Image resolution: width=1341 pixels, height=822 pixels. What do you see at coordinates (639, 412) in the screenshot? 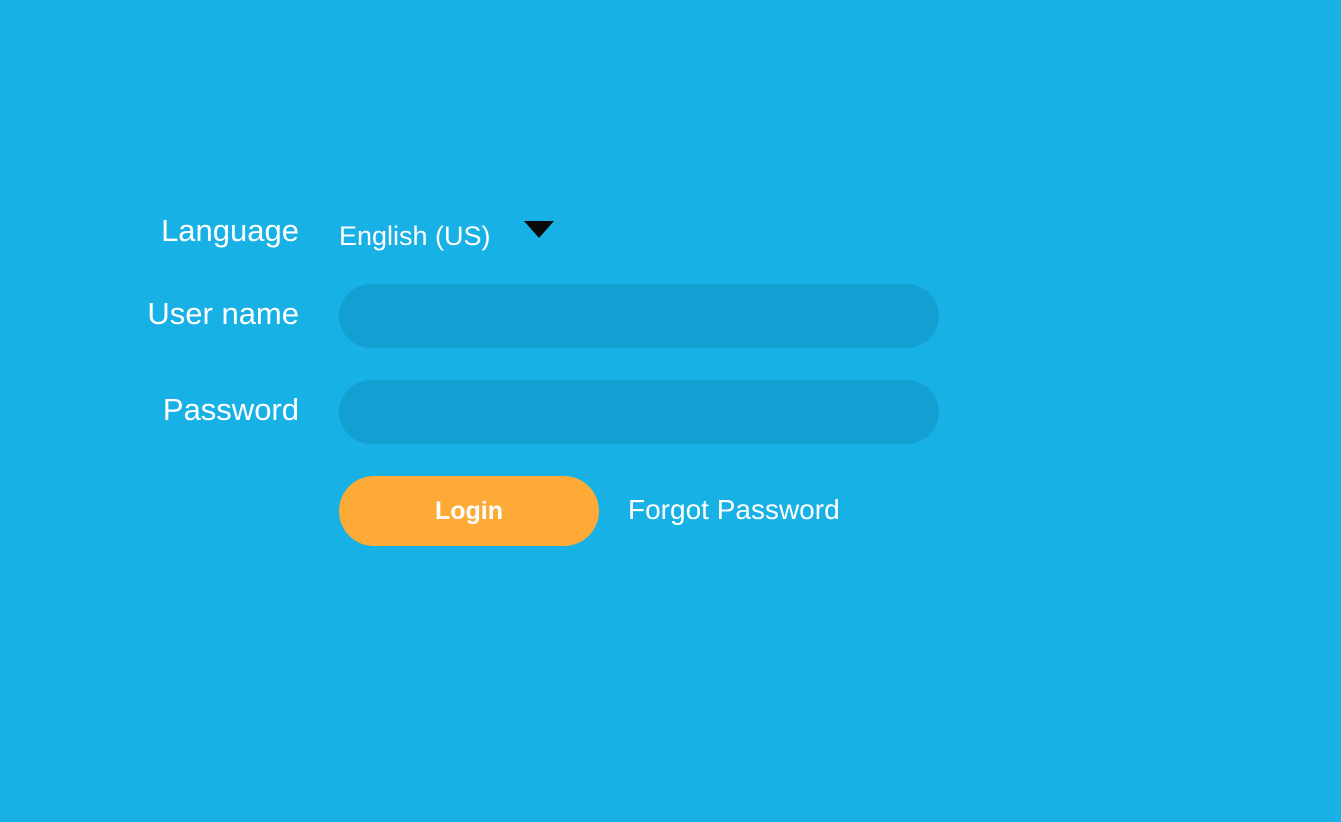
I see `password-input` at bounding box center [639, 412].